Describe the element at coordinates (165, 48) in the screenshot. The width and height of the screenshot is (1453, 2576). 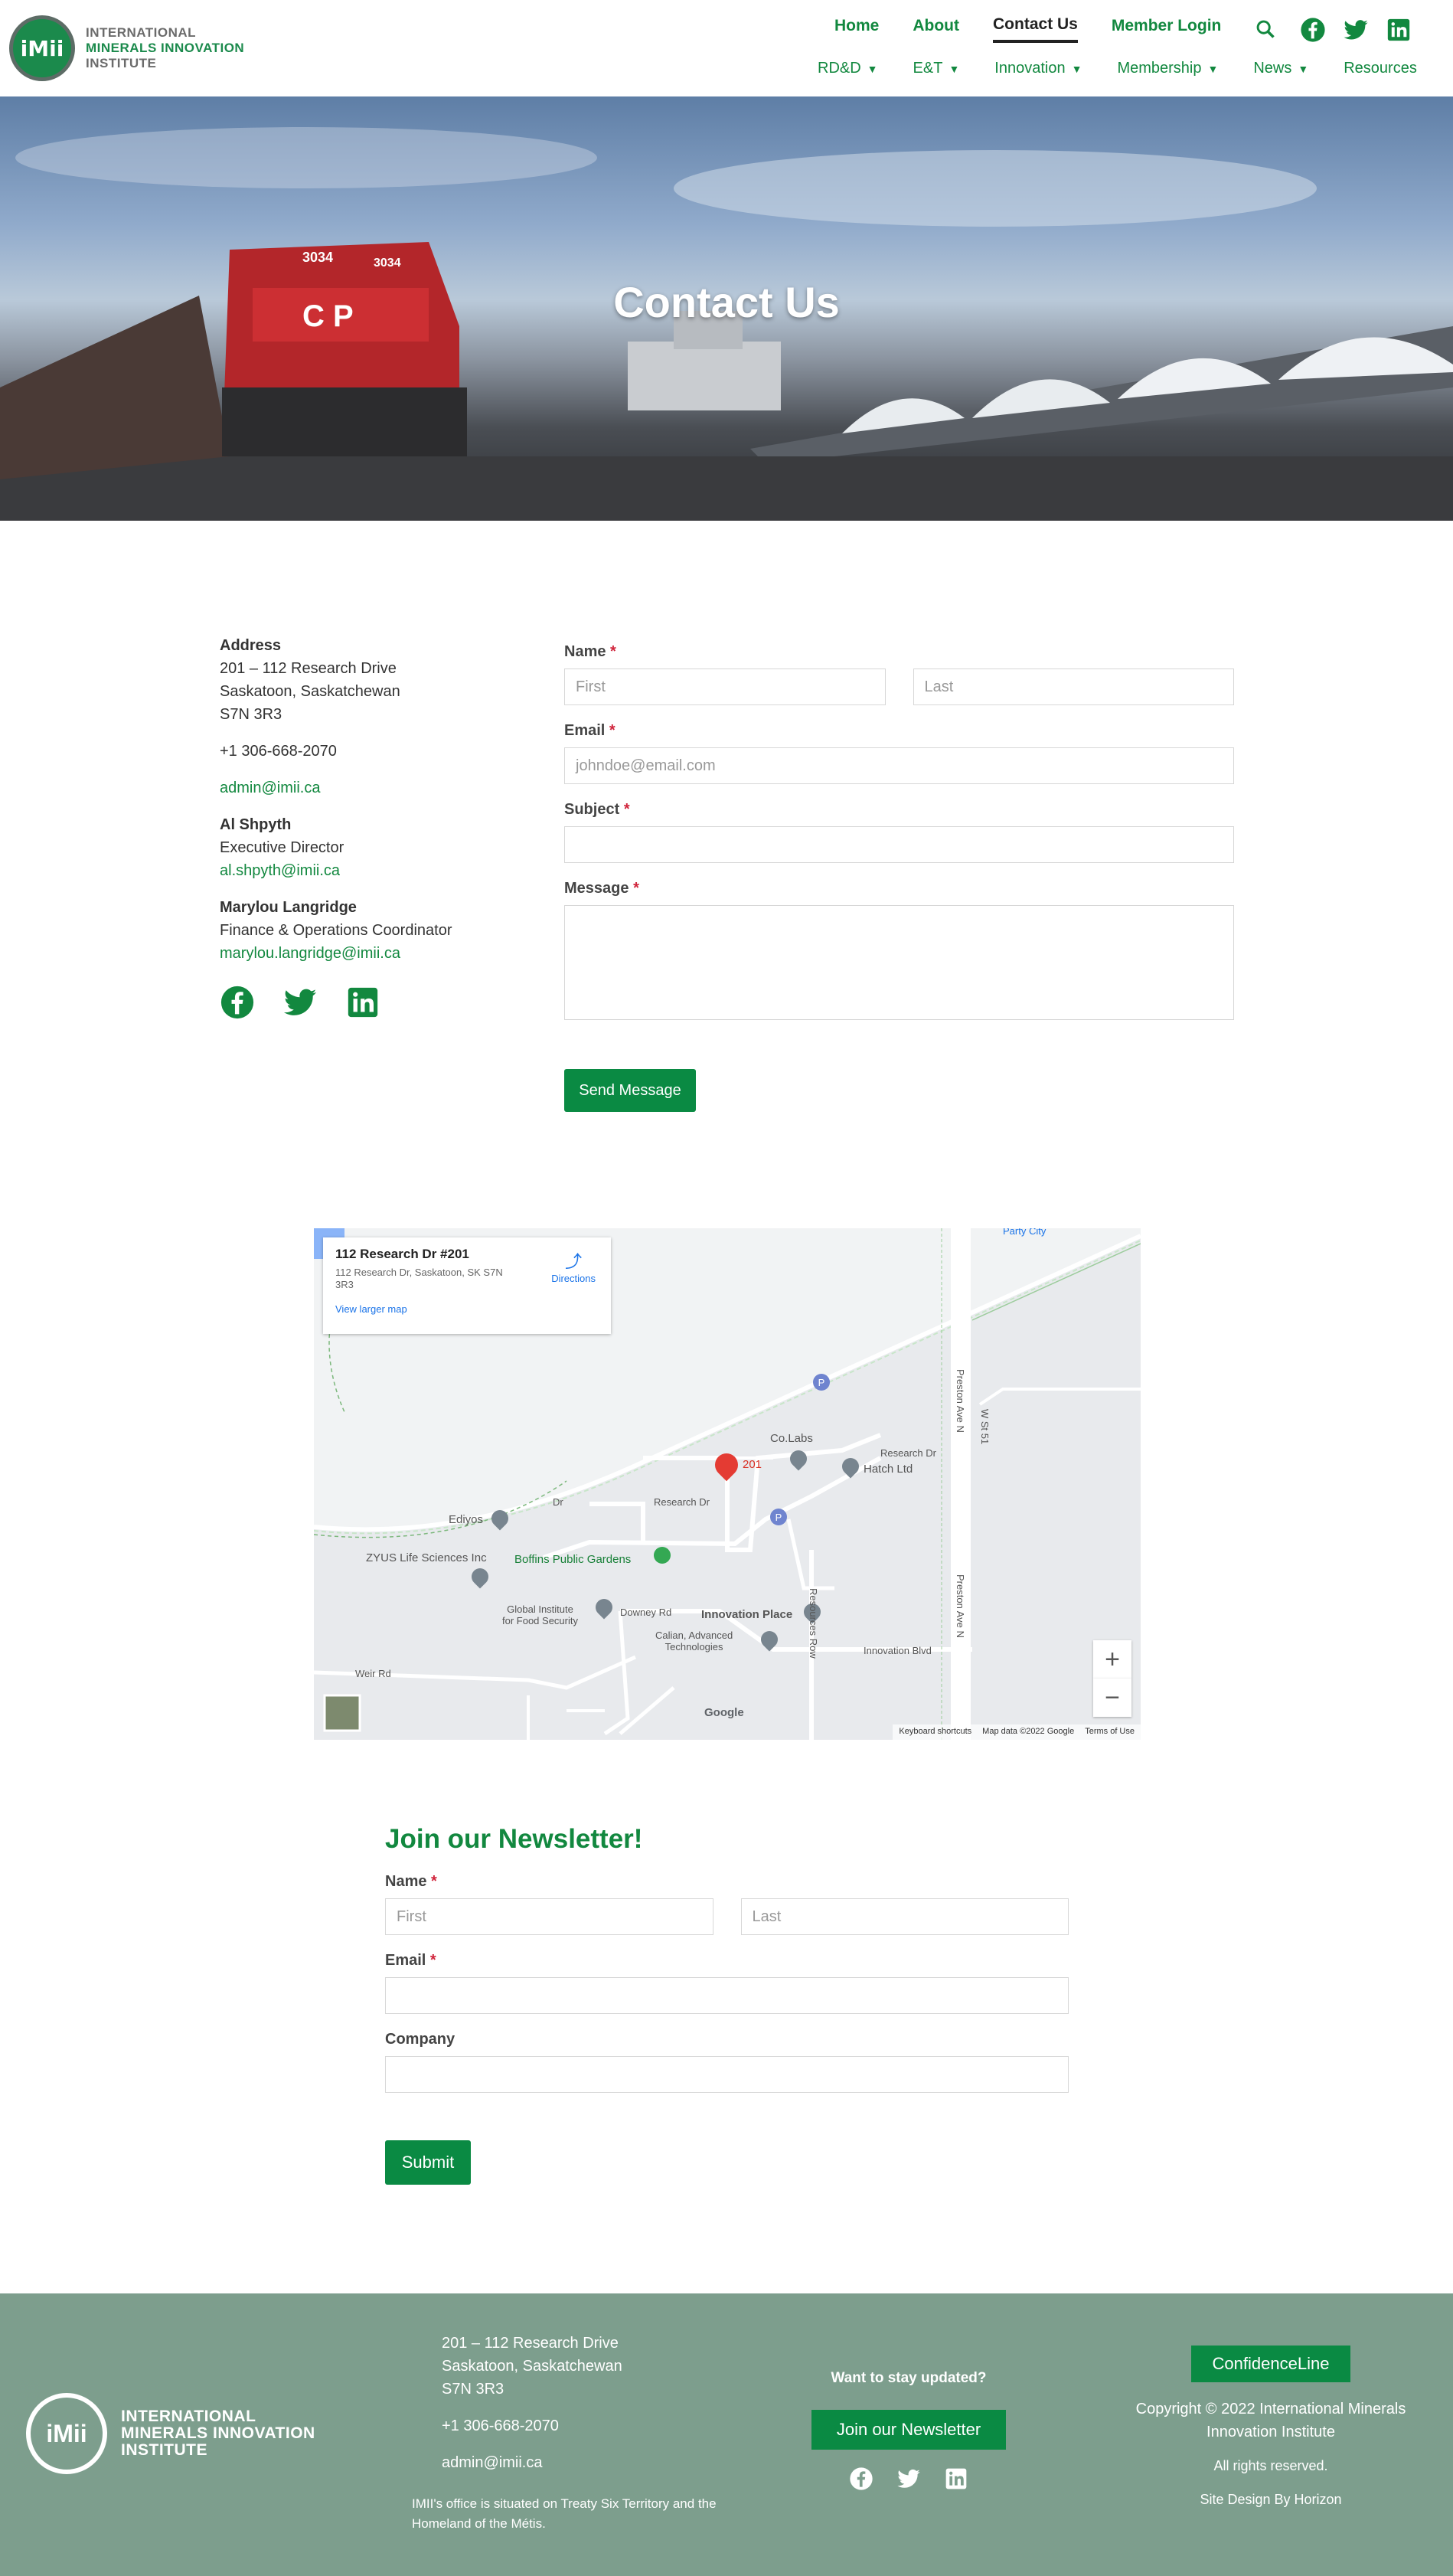
I see `logo-line-2: MINERALS INNOVATION` at that location.